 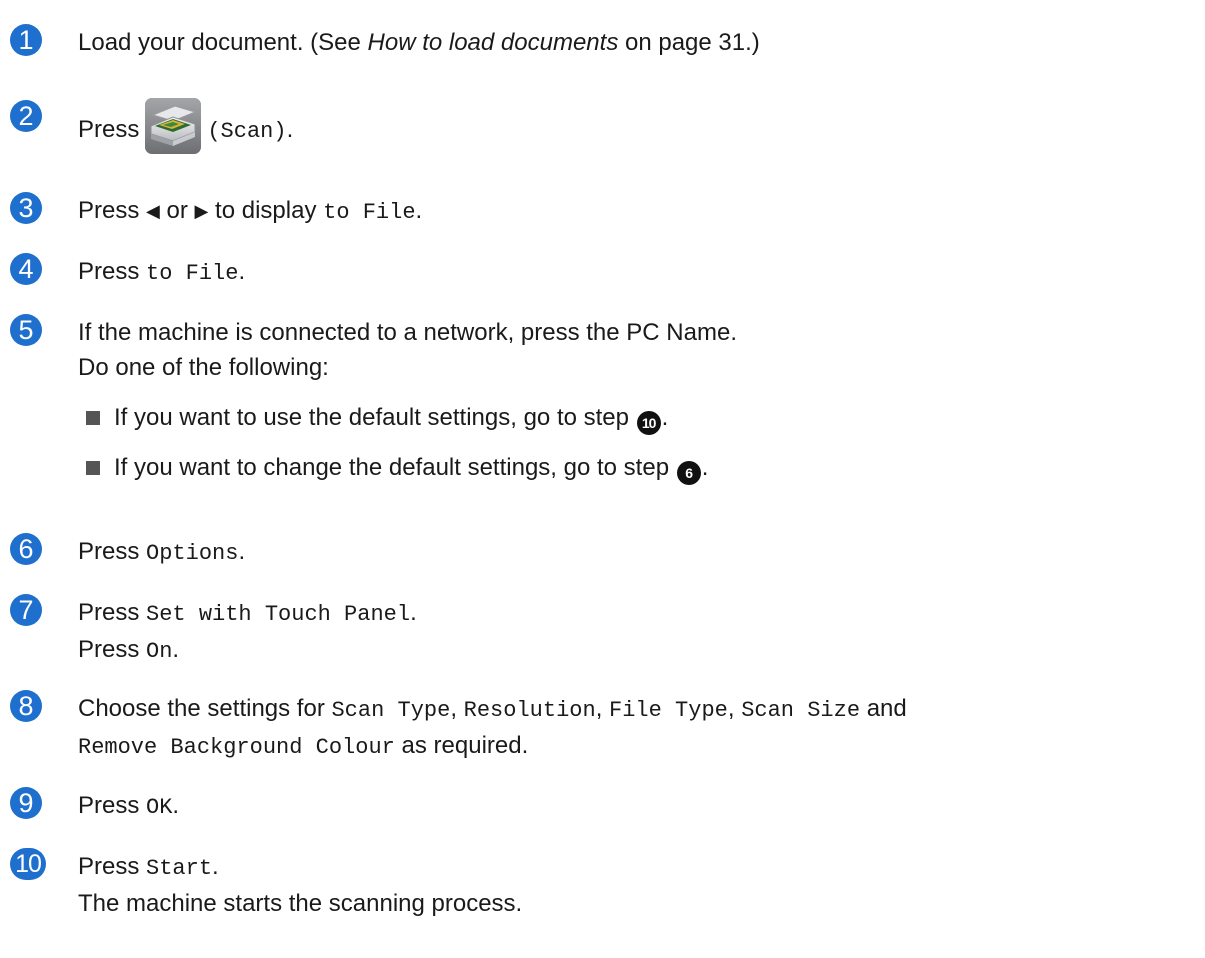 I want to click on scan-button-label: (Scan), so click(x=247, y=132).